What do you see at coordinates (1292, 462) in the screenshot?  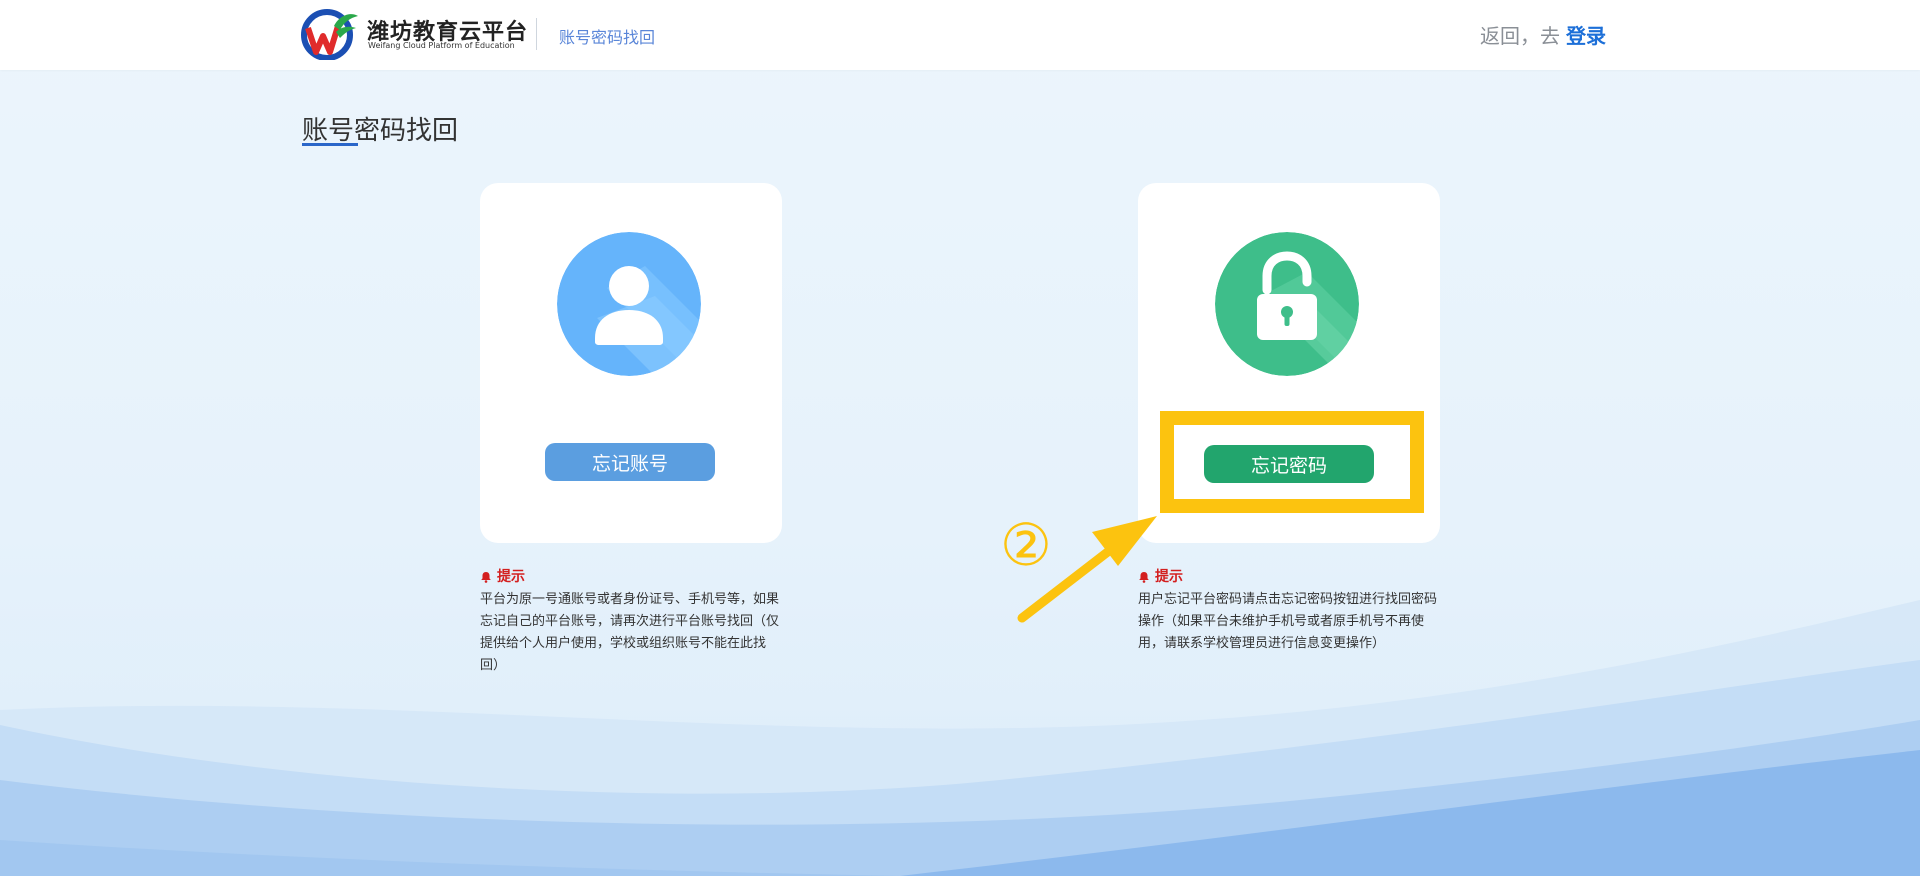 I see `annotation-highlight-box` at bounding box center [1292, 462].